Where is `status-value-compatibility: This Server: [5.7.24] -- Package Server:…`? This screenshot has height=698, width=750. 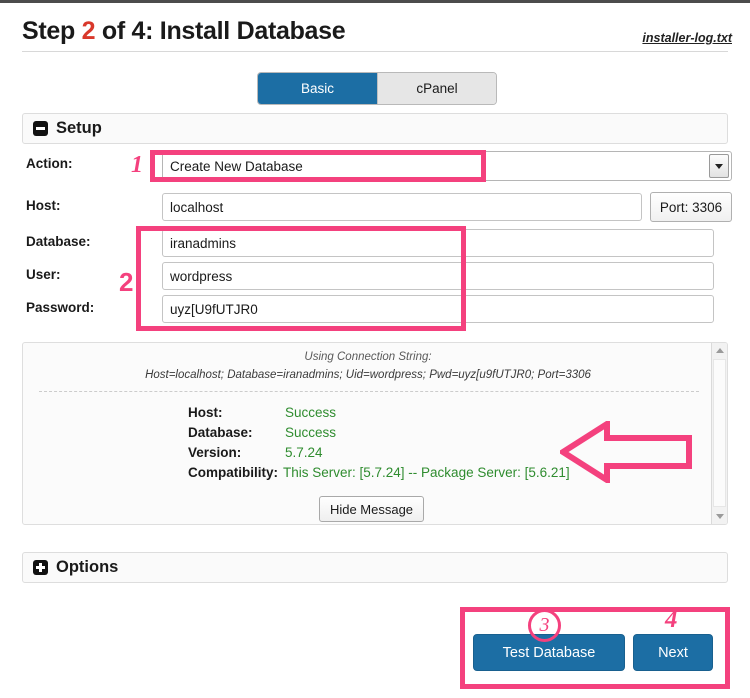 status-value-compatibility: This Server: [5.7.24] -- Package Server:… is located at coordinates (426, 472).